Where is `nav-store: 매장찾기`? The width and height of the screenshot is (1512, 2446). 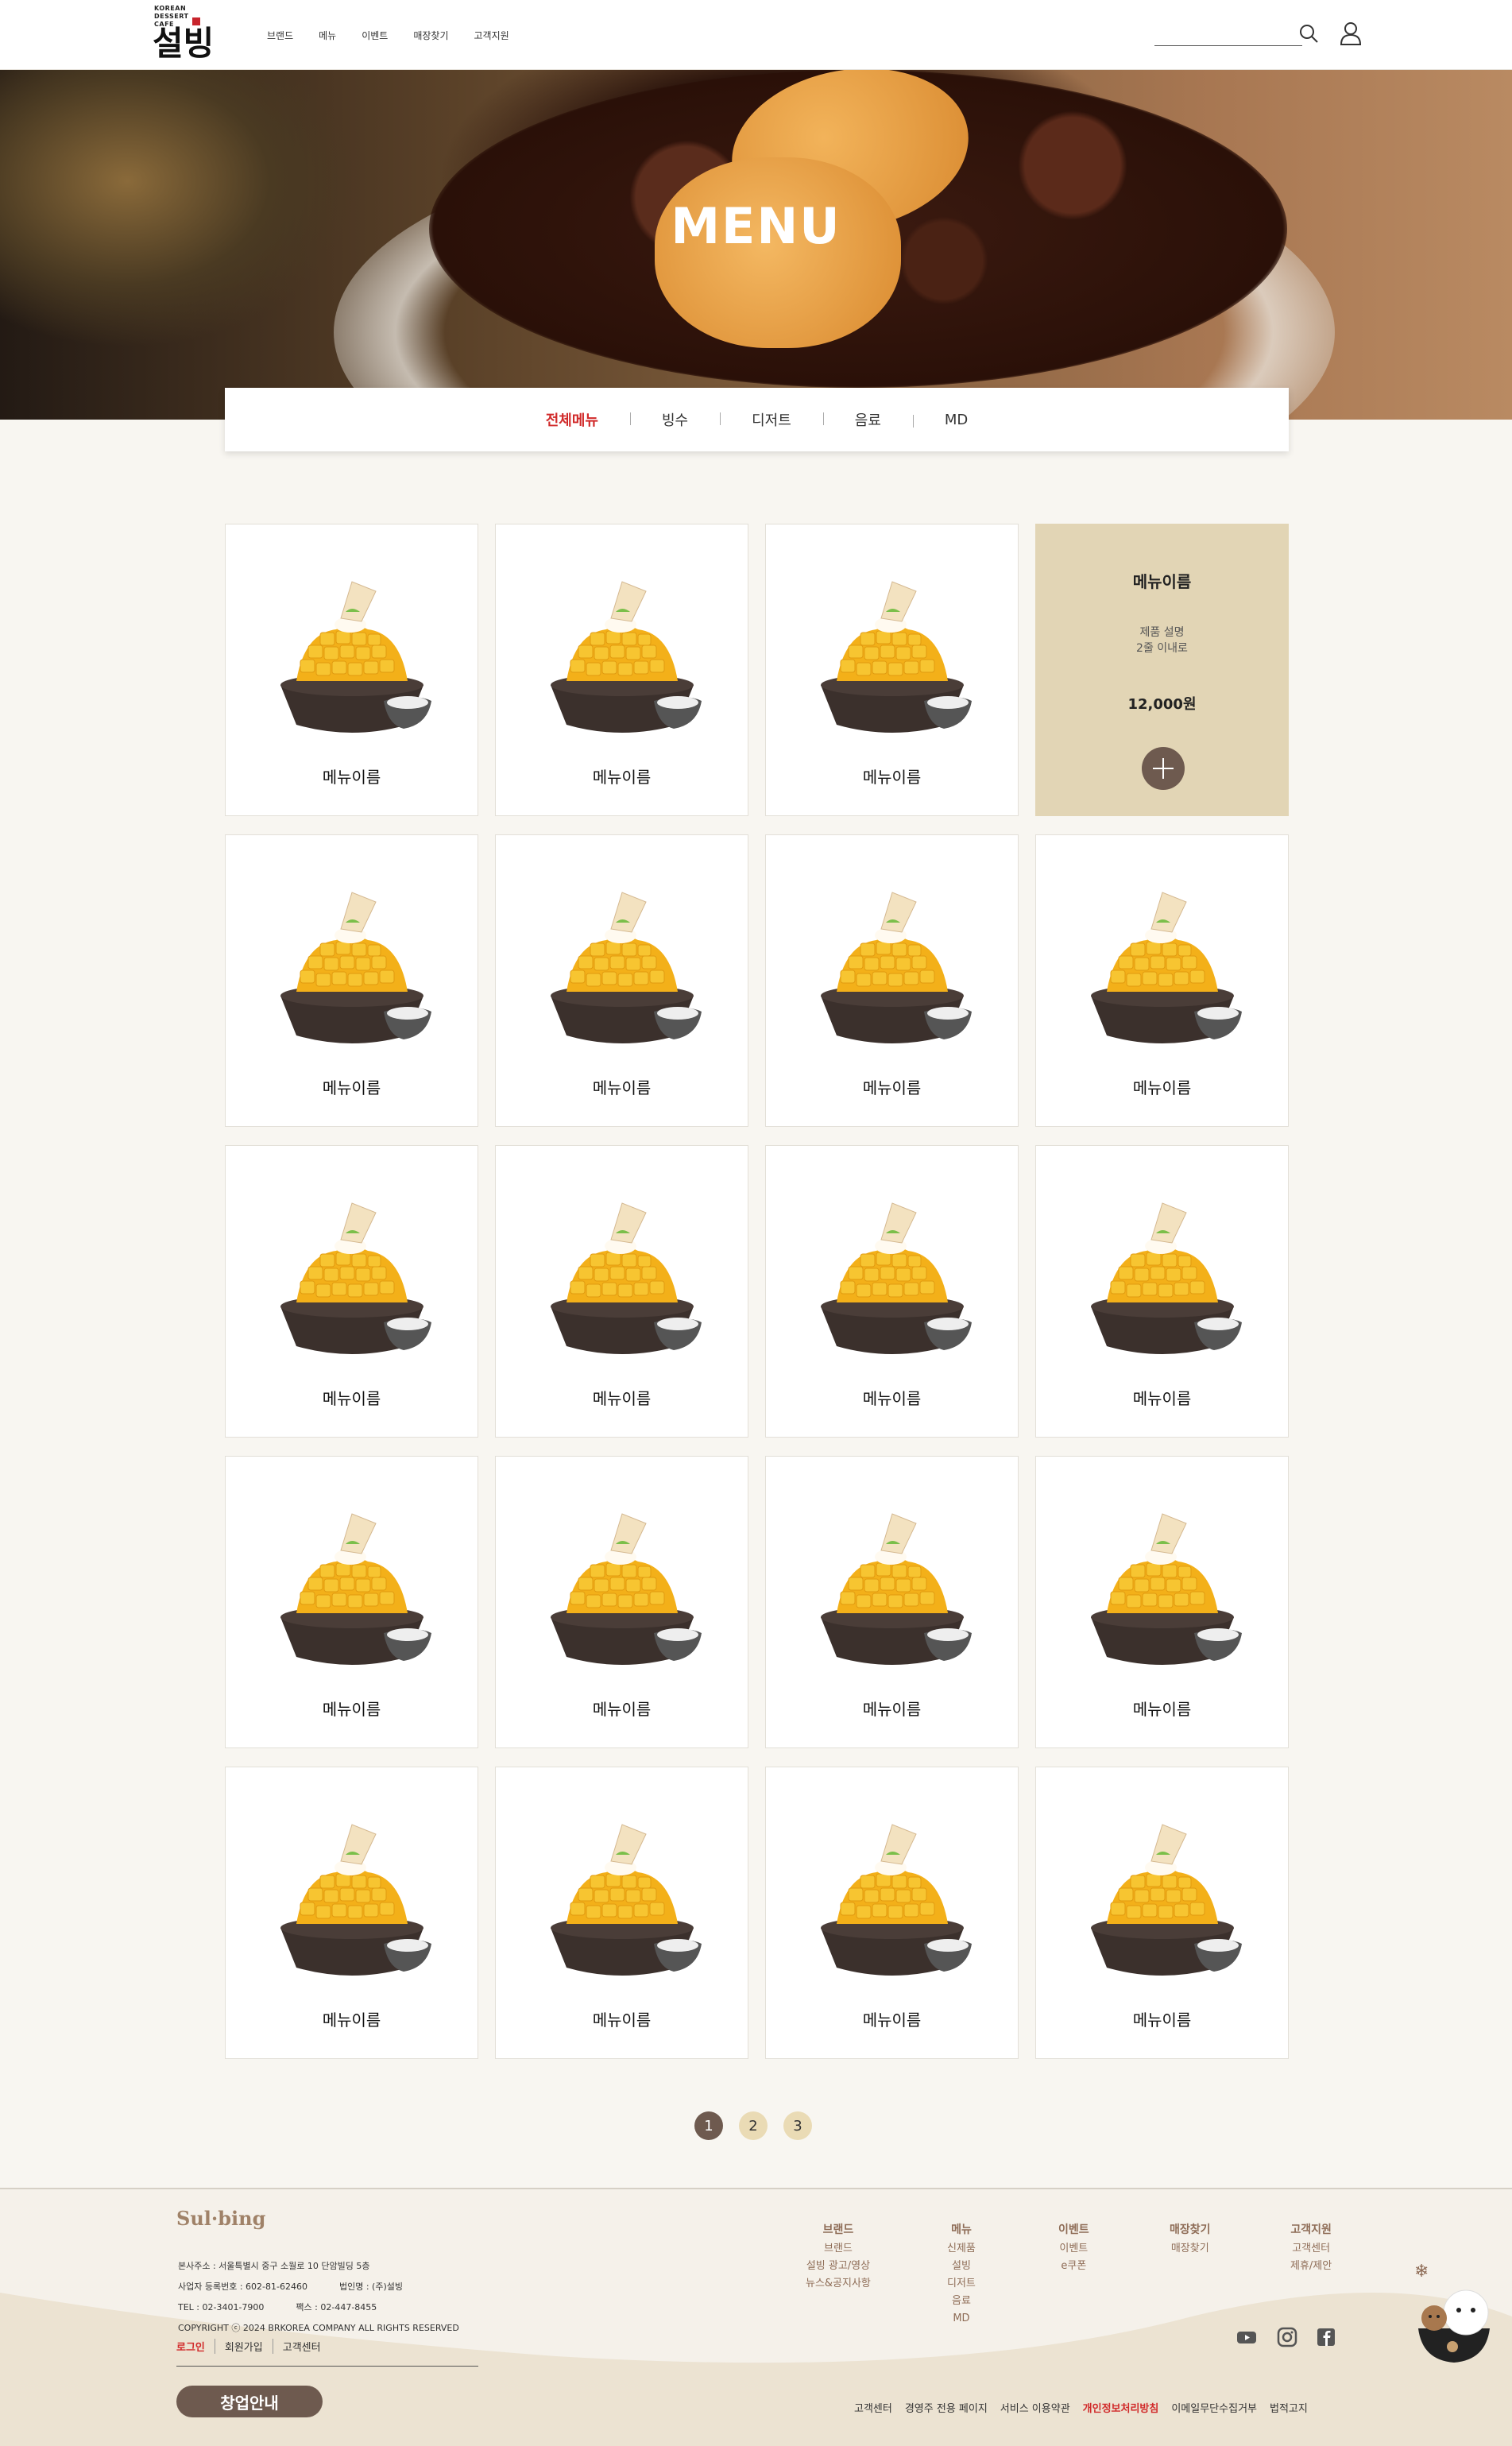 nav-store: 매장찾기 is located at coordinates (430, 35).